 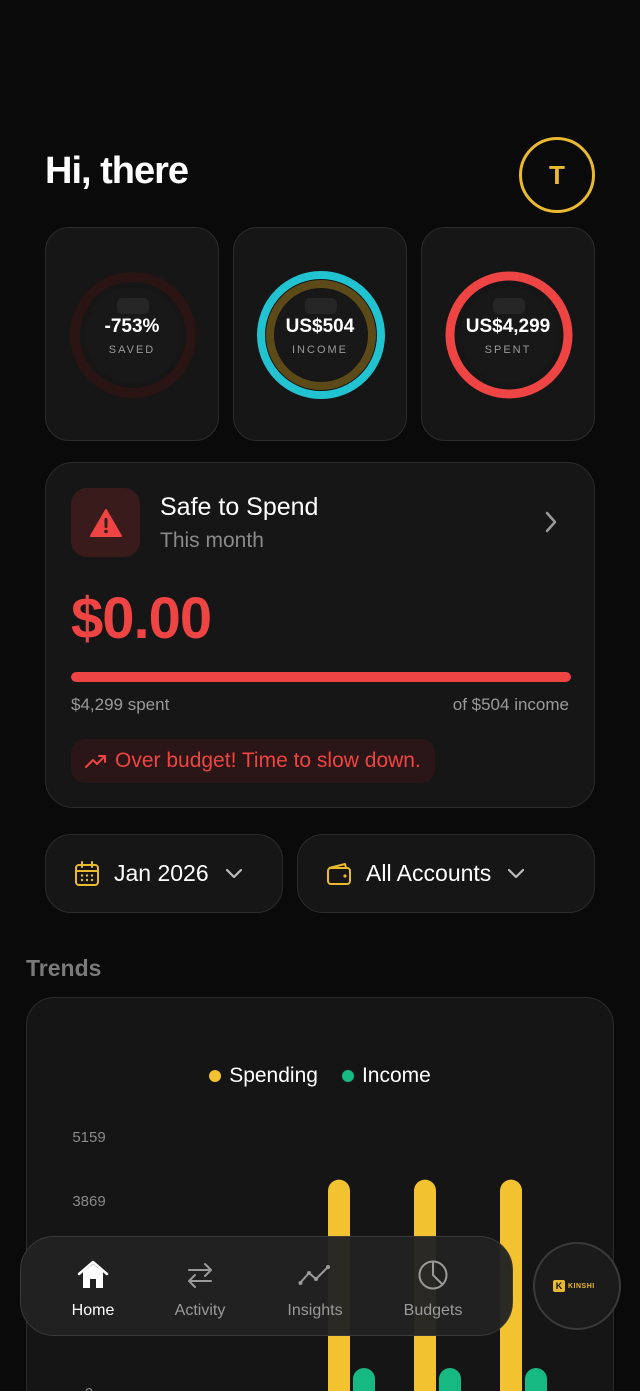 I want to click on avatar: T, so click(x=557, y=175).